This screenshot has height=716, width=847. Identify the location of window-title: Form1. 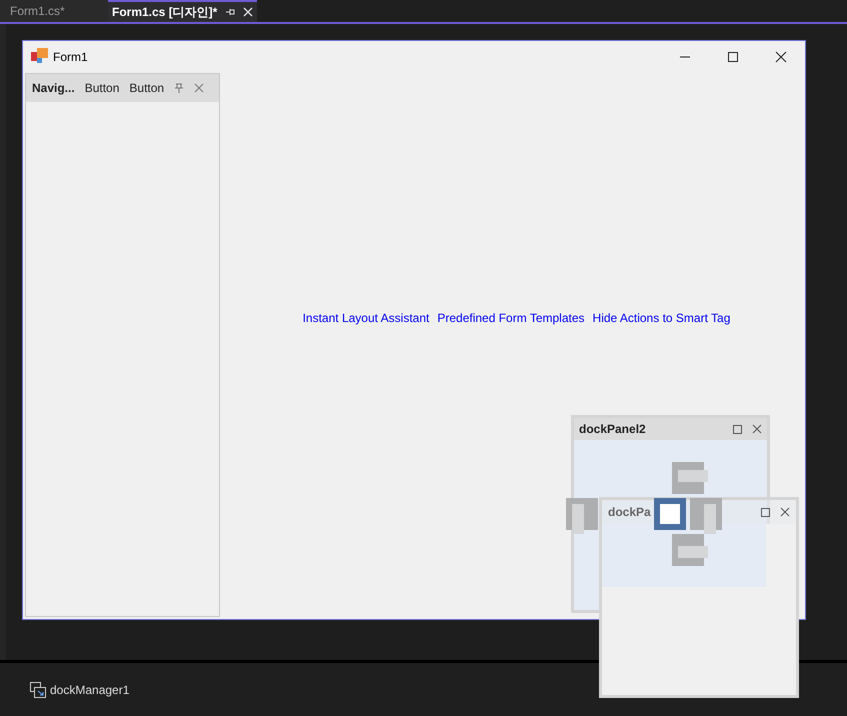
(70, 57).